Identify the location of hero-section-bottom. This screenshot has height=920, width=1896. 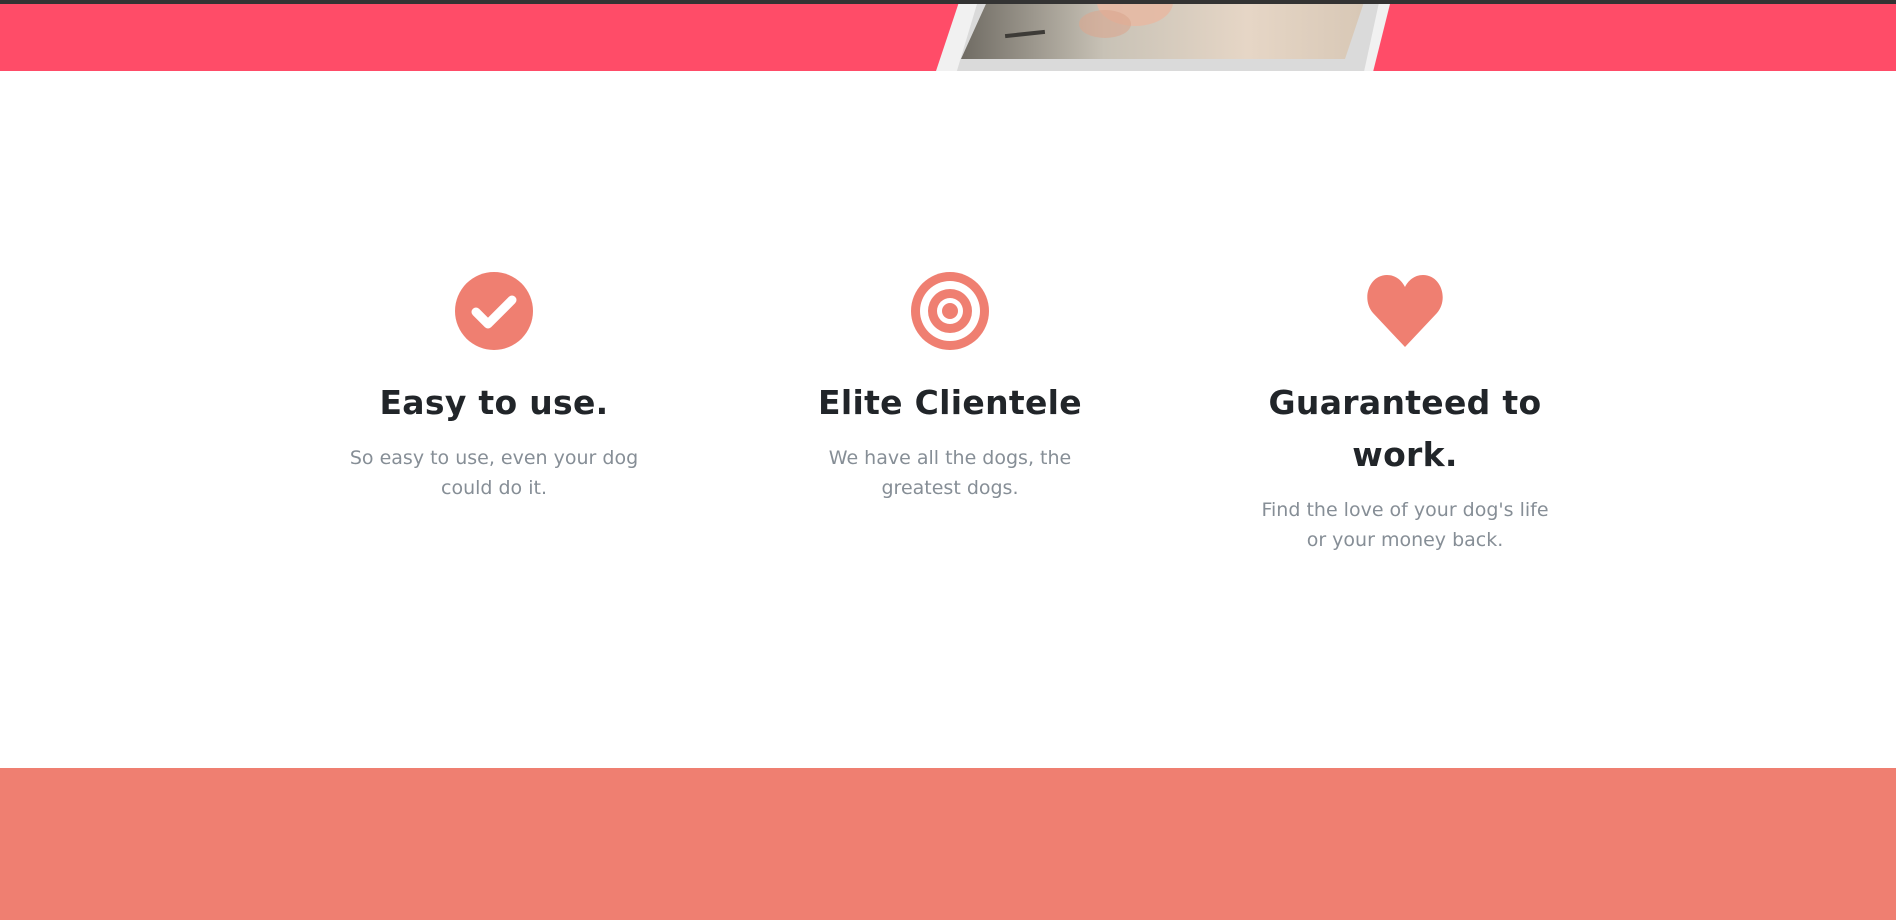
(948, 37).